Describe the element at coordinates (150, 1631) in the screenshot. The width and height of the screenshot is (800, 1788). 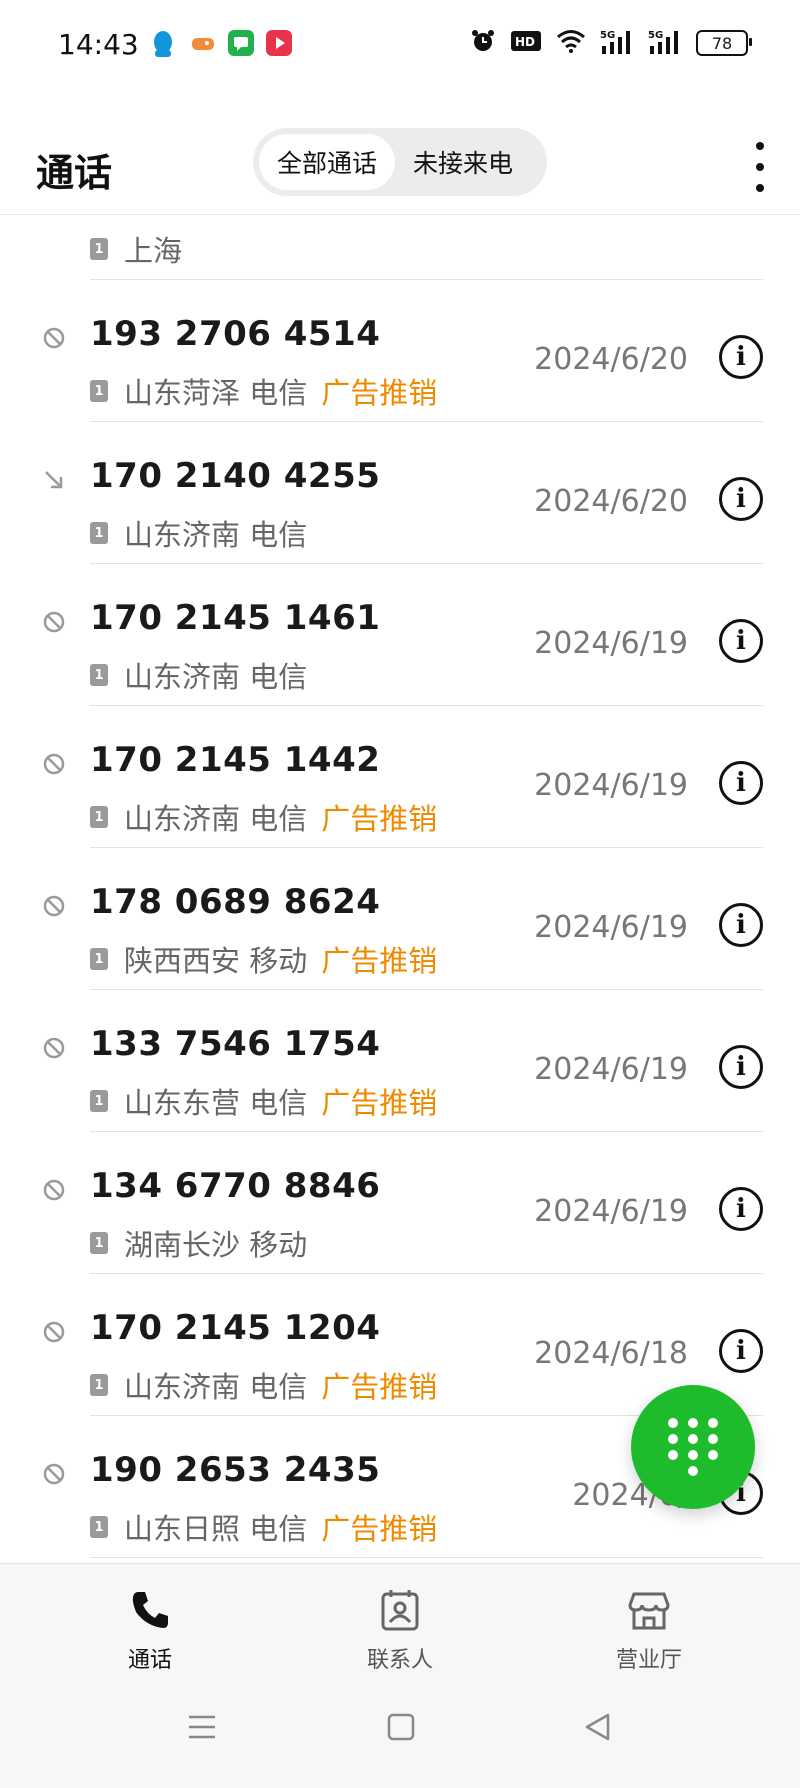
I see `nav-calls: 通话` at that location.